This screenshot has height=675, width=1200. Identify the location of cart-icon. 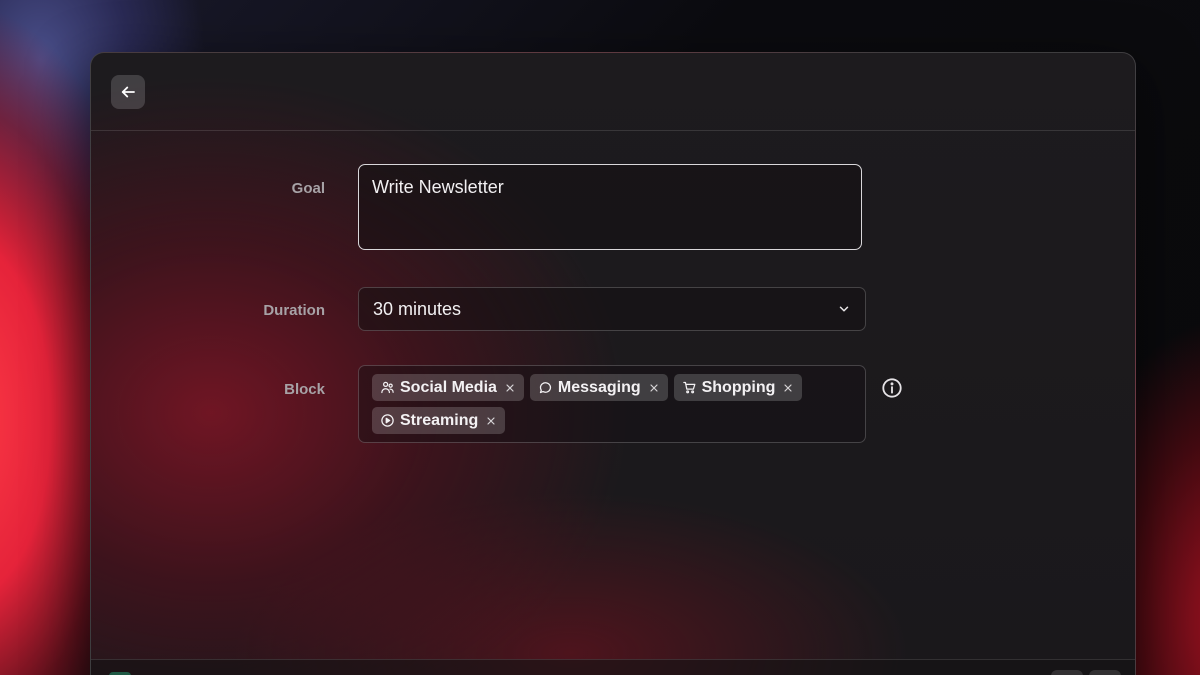
(689, 387).